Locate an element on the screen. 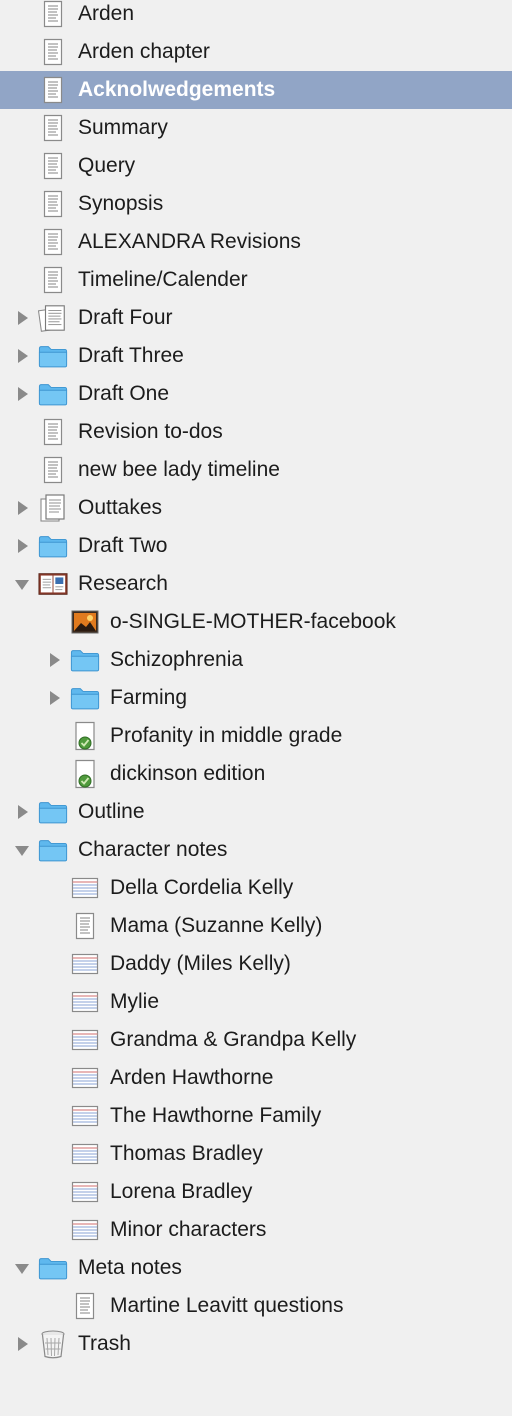 This screenshot has width=512, height=1416. binder-item: Arden is located at coordinates (256, 16).